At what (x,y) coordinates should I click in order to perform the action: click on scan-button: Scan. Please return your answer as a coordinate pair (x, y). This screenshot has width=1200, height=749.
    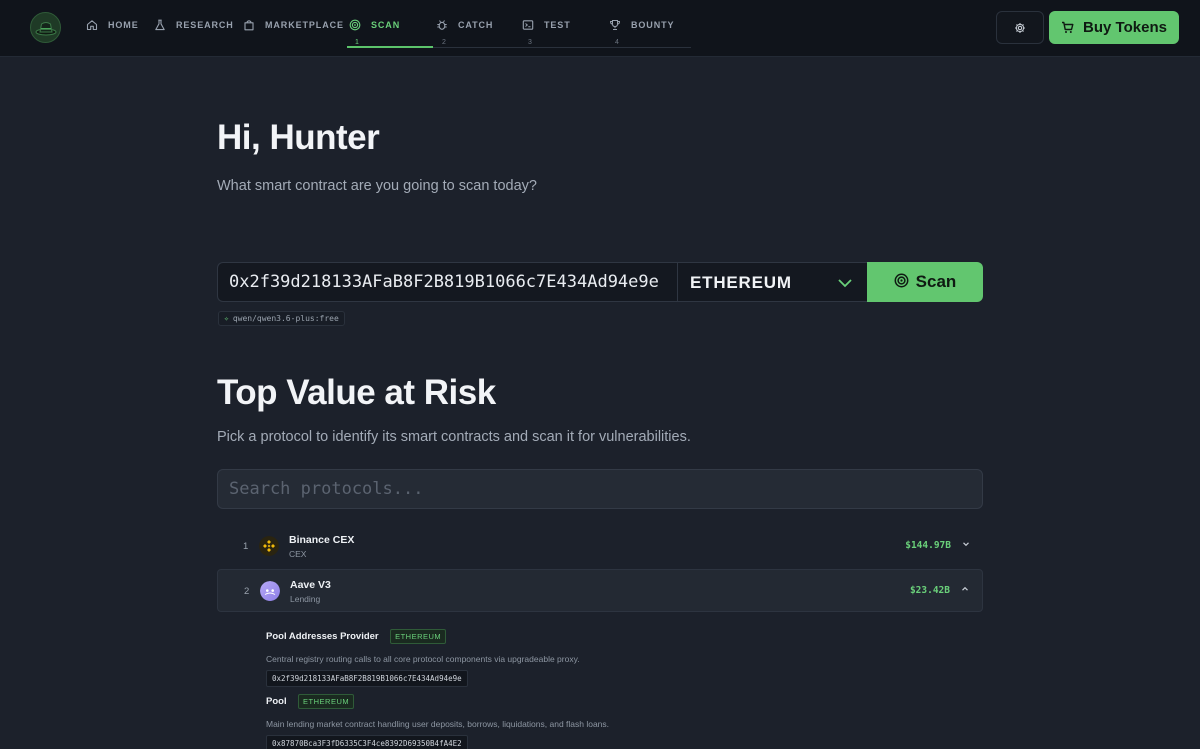
    Looking at the image, I should click on (925, 282).